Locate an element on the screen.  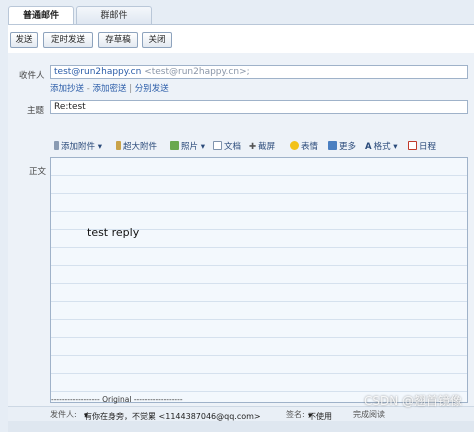
calendar-icon is located at coordinates (412, 145).